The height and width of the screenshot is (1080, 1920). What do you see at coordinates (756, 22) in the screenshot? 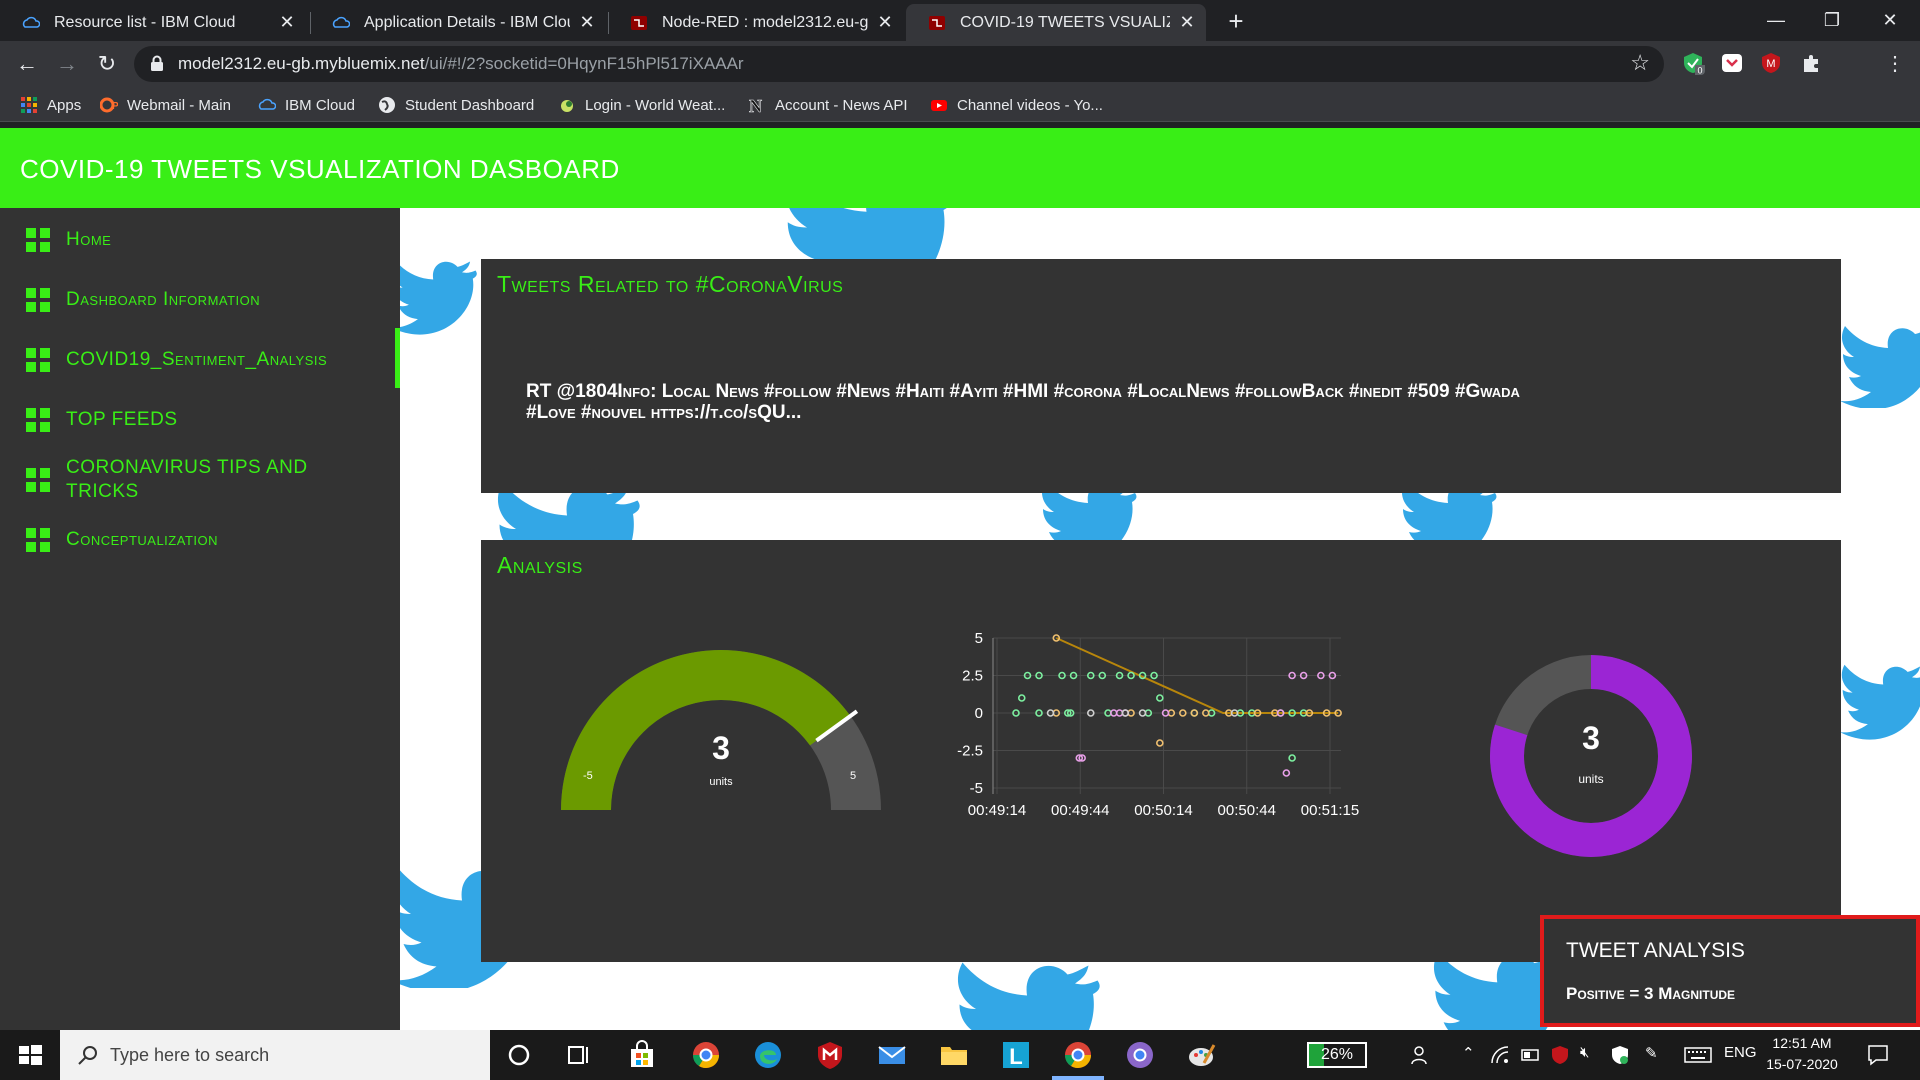
I see `browser-tab: Node-RED : model2312.eu-gb.m ✕` at bounding box center [756, 22].